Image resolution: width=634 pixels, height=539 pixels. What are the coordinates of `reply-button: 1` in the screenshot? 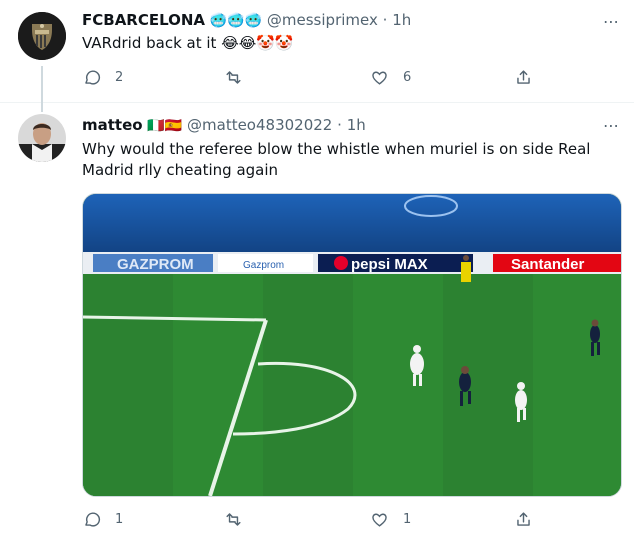 It's located at (102, 519).